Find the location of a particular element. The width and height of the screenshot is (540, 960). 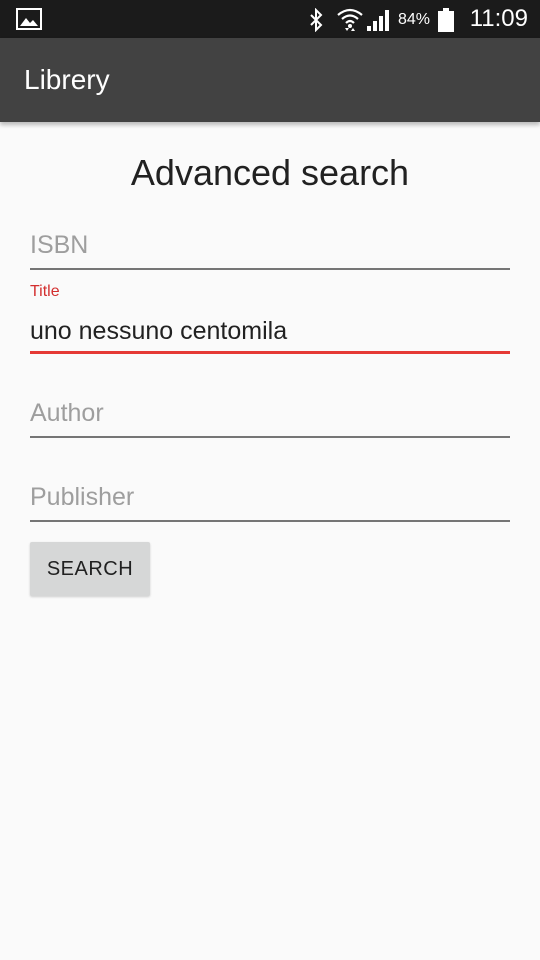

battery-icon is located at coordinates (446, 20).